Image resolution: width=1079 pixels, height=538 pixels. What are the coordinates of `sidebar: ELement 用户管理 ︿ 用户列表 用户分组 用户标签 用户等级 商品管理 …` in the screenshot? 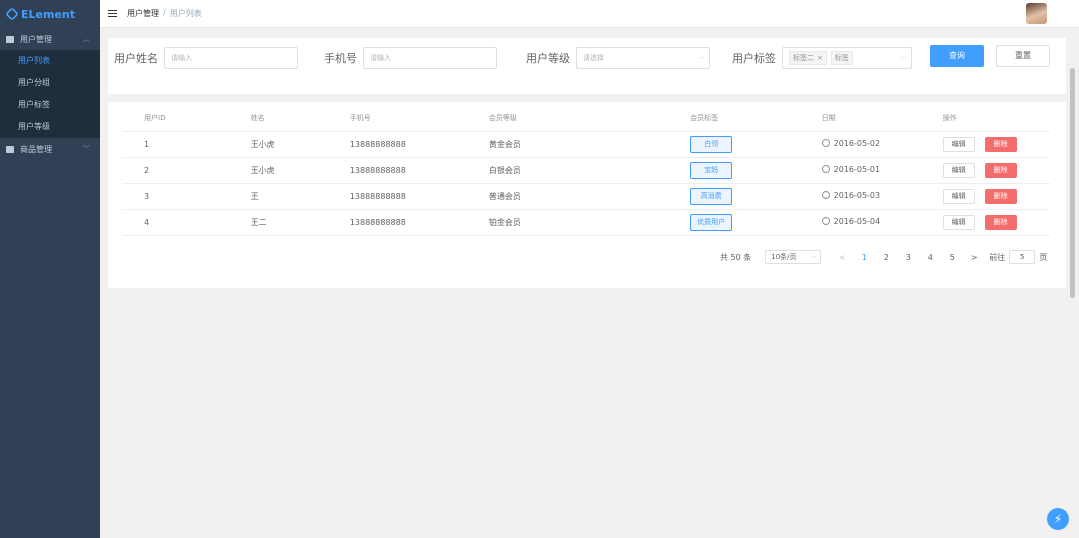 It's located at (50, 269).